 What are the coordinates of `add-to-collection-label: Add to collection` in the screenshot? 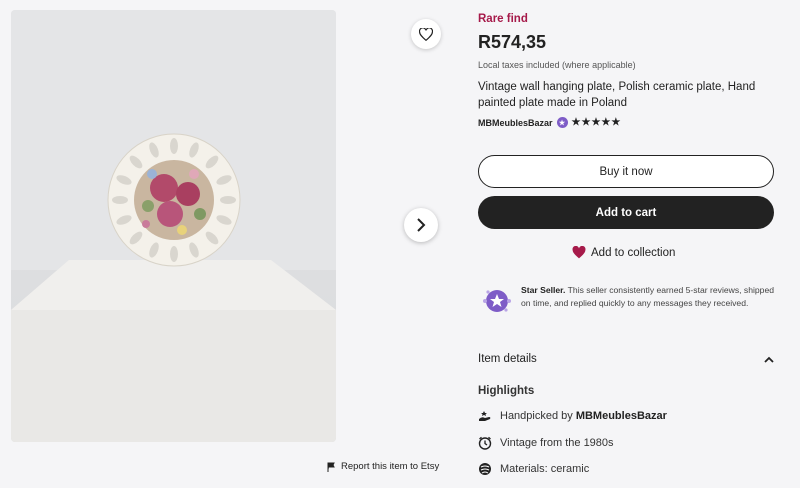 It's located at (633, 252).